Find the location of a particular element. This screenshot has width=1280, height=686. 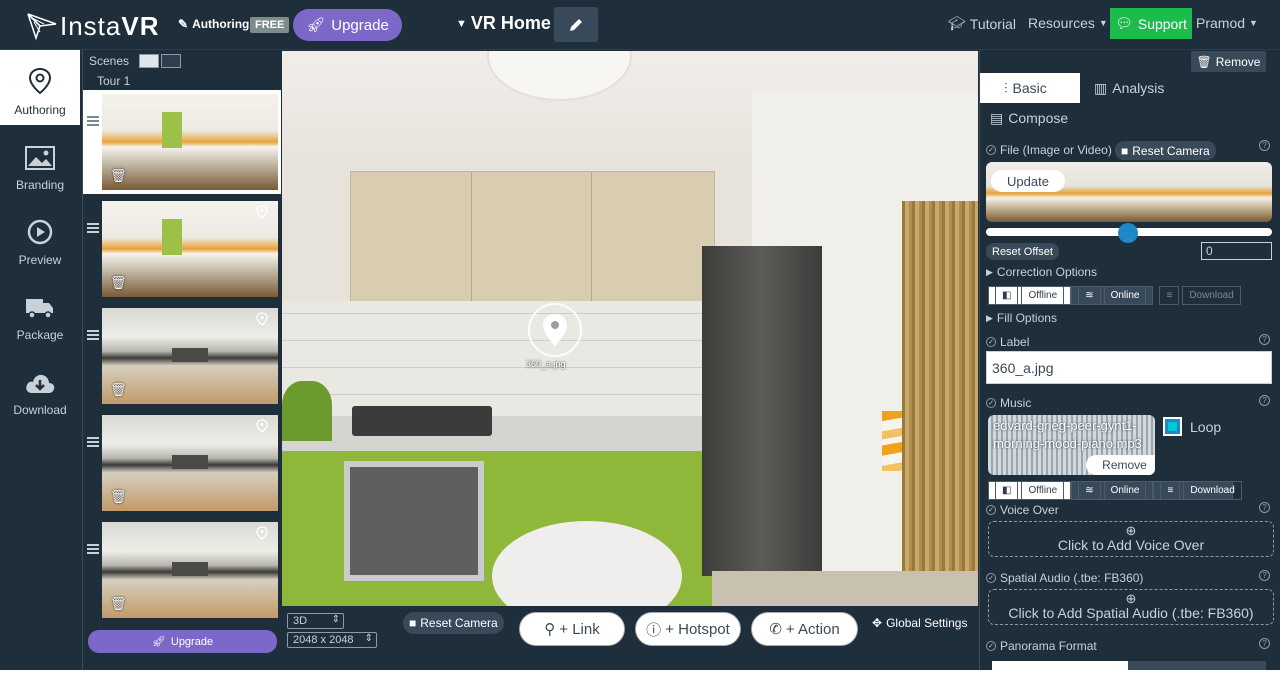

file-thumbnail: Update is located at coordinates (1129, 192).